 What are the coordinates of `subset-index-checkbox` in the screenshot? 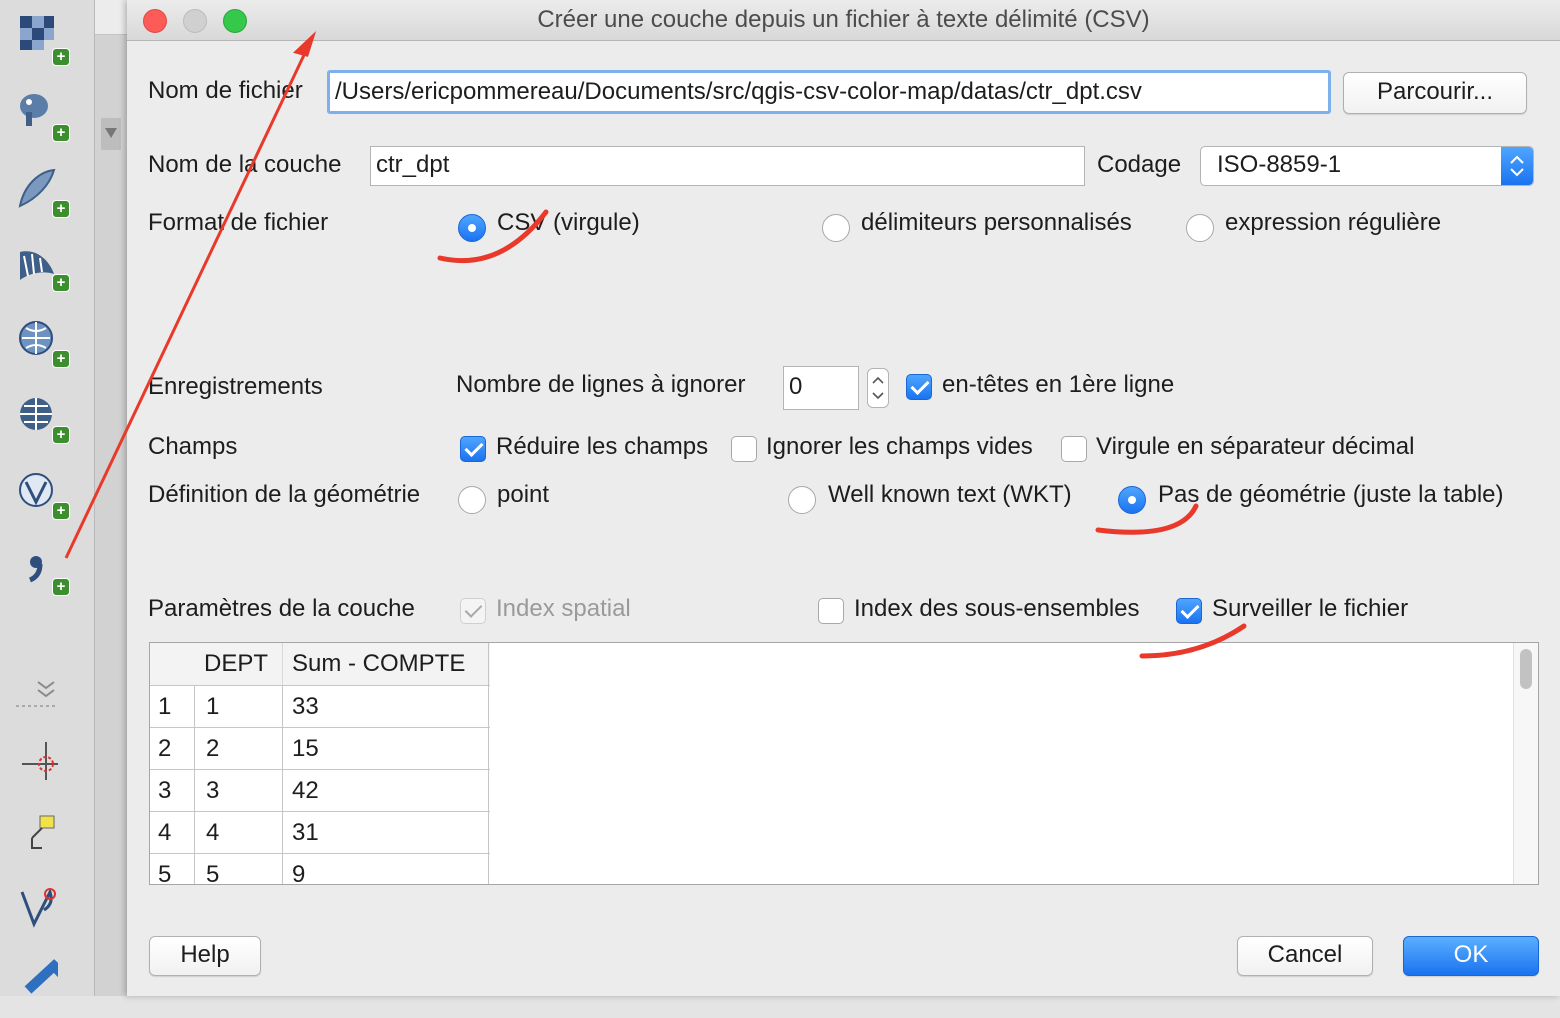 It's located at (831, 611).